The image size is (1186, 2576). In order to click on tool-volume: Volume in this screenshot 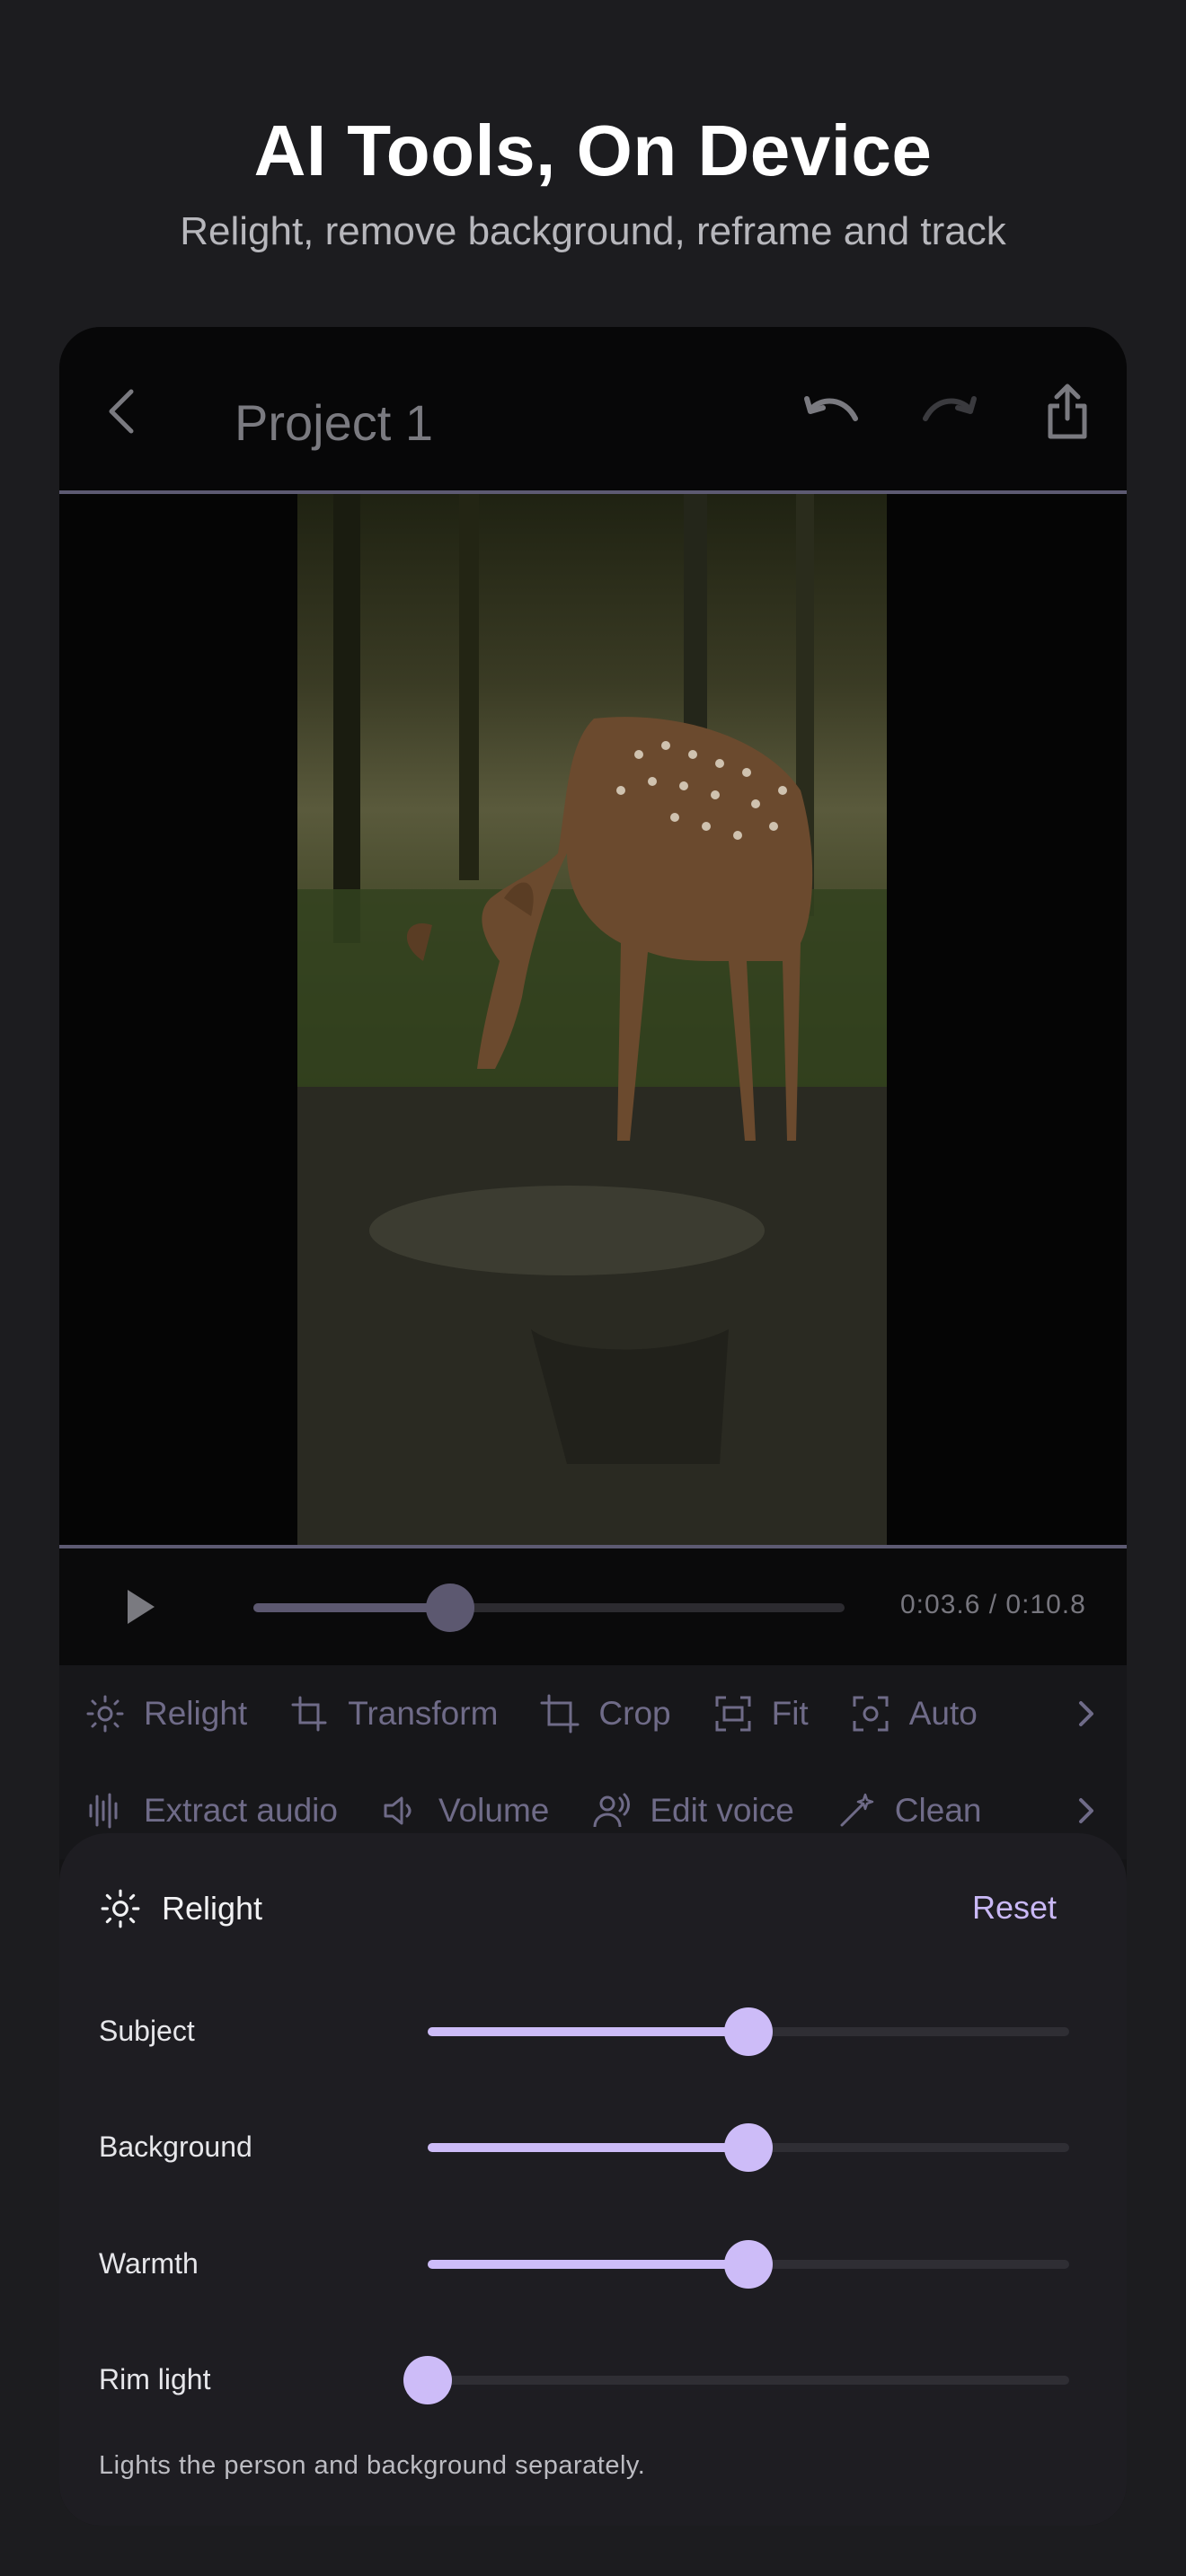, I will do `click(464, 1810)`.